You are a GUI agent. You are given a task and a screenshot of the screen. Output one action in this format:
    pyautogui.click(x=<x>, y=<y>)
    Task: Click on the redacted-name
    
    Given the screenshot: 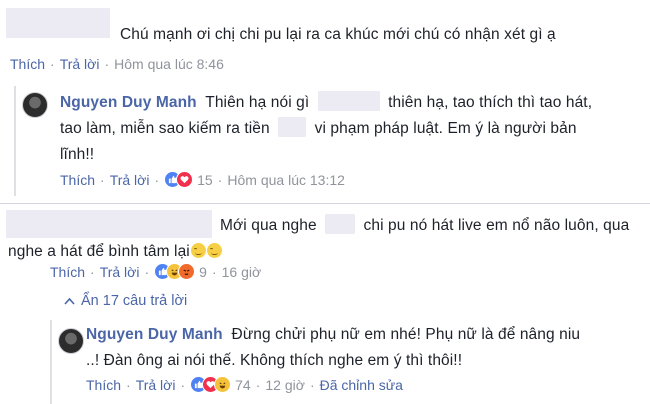 What is the action you would take?
    pyautogui.click(x=58, y=23)
    